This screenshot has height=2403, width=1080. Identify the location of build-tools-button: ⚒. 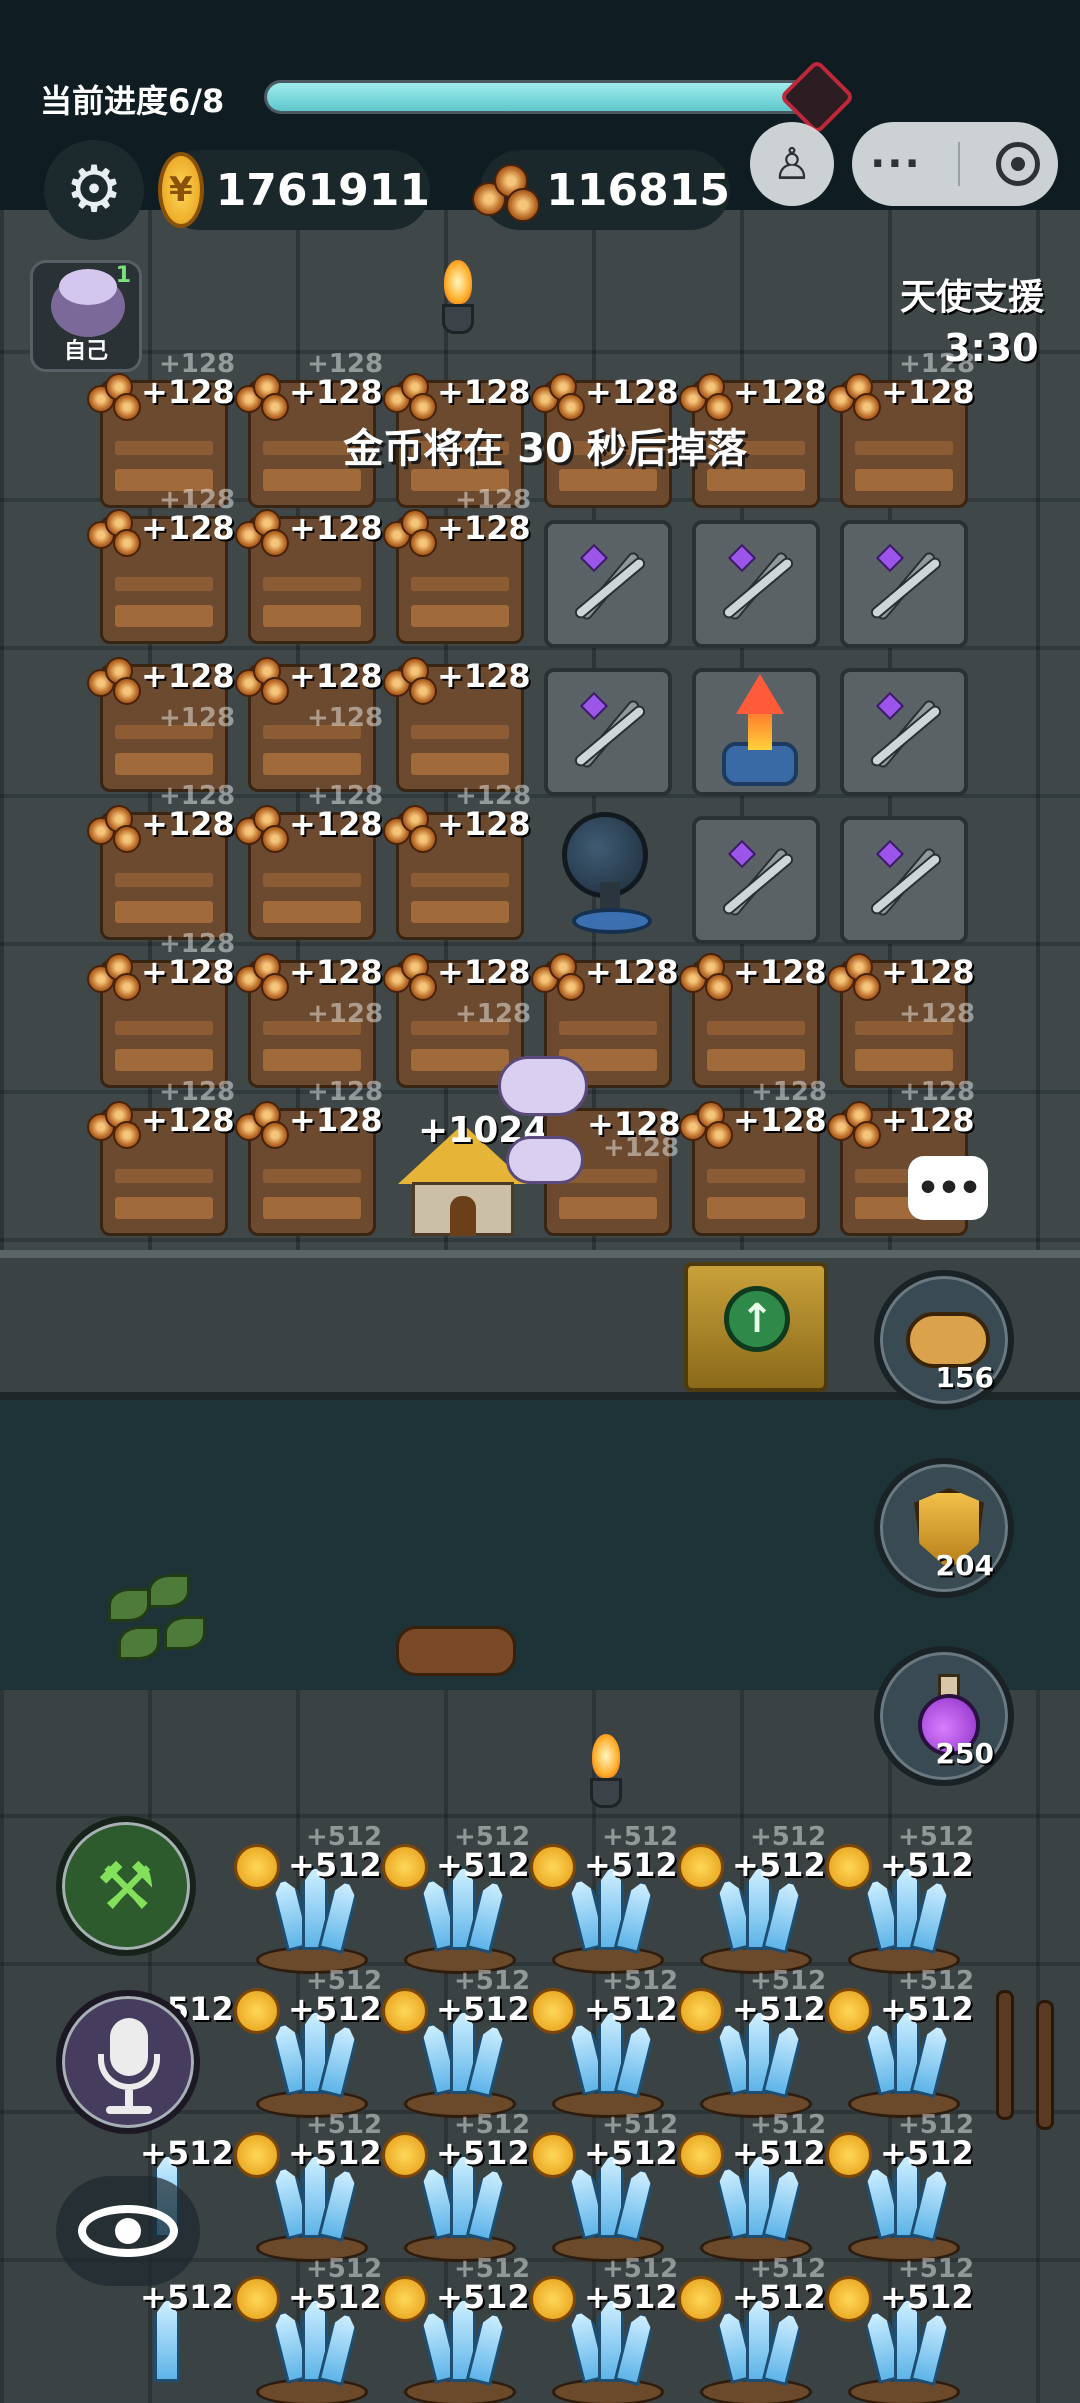
(126, 1886).